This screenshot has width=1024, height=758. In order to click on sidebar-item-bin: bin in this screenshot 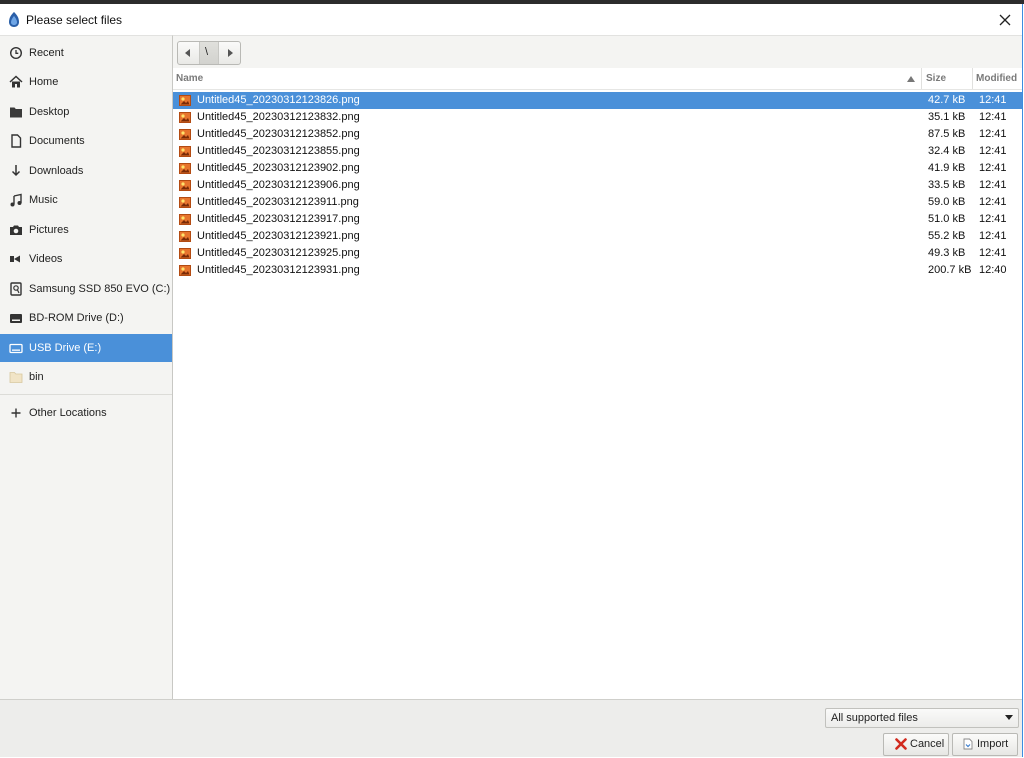, I will do `click(86, 377)`.